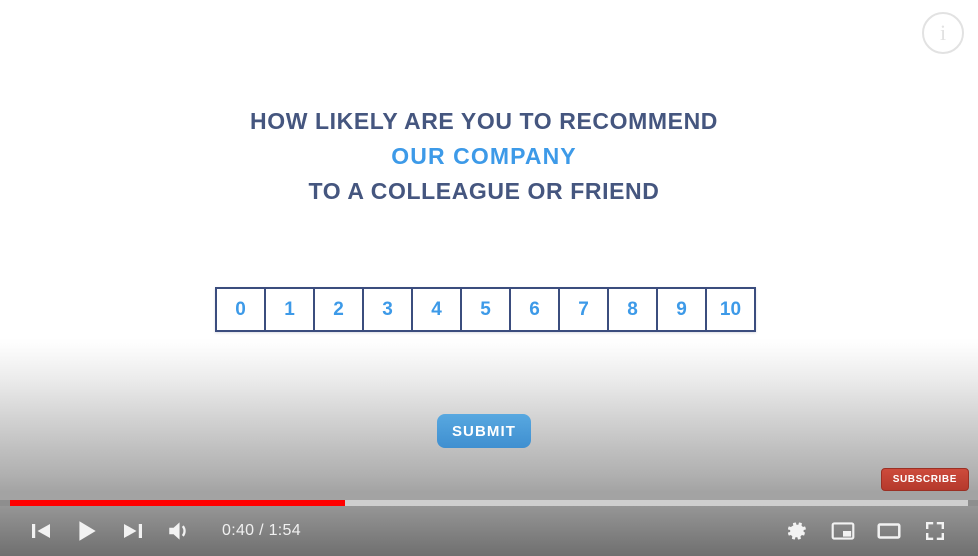  What do you see at coordinates (484, 431) in the screenshot?
I see `submit-button: SUBMIT` at bounding box center [484, 431].